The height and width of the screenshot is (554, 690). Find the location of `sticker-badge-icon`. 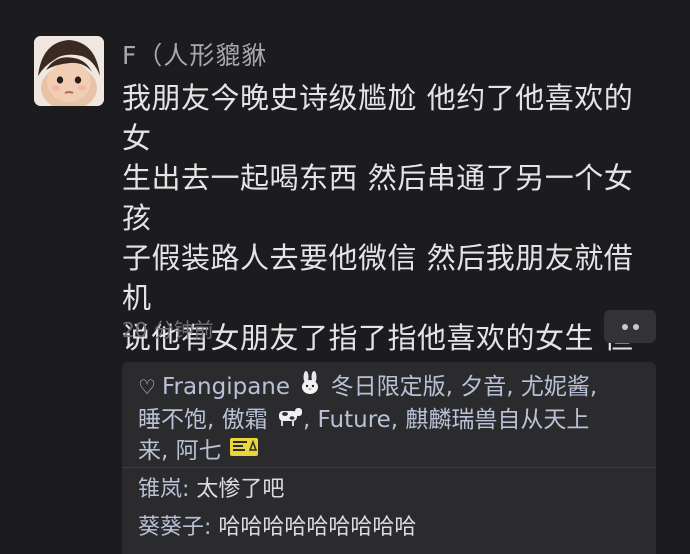

sticker-badge-icon is located at coordinates (244, 451).